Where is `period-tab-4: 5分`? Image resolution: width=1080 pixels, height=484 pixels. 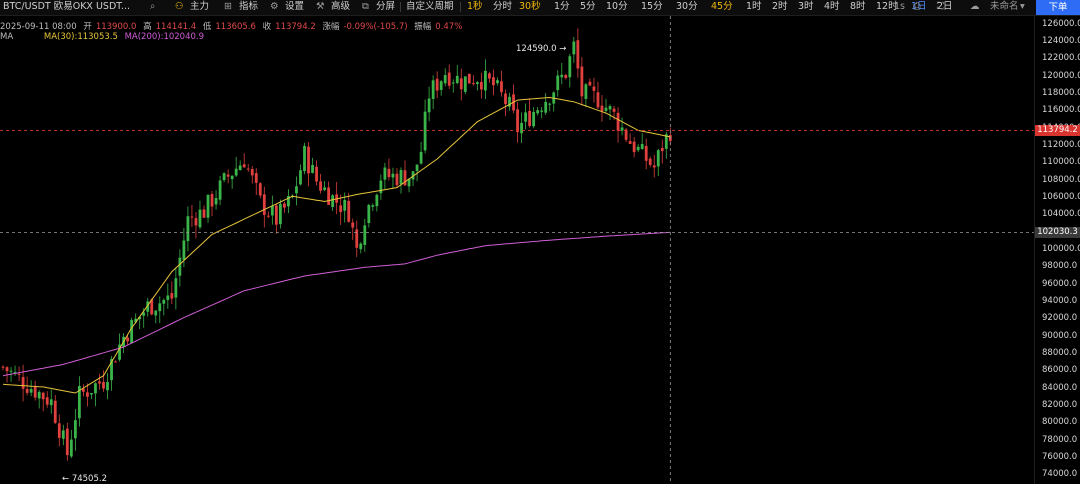
period-tab-4: 5分 is located at coordinates (588, 7).